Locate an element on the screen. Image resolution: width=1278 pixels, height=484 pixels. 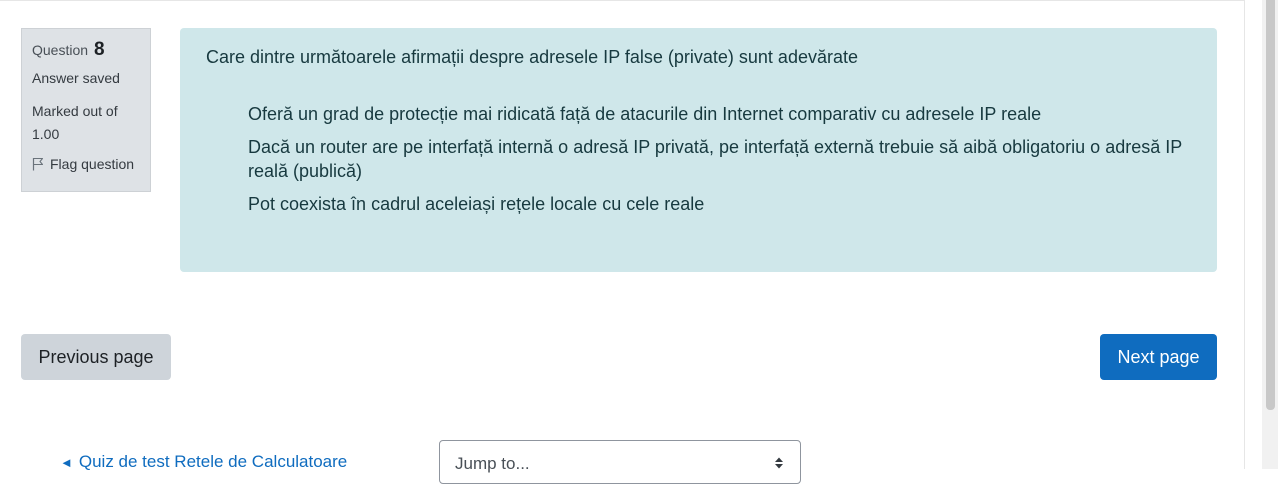
flag-question-button: Flag question is located at coordinates (86, 164).